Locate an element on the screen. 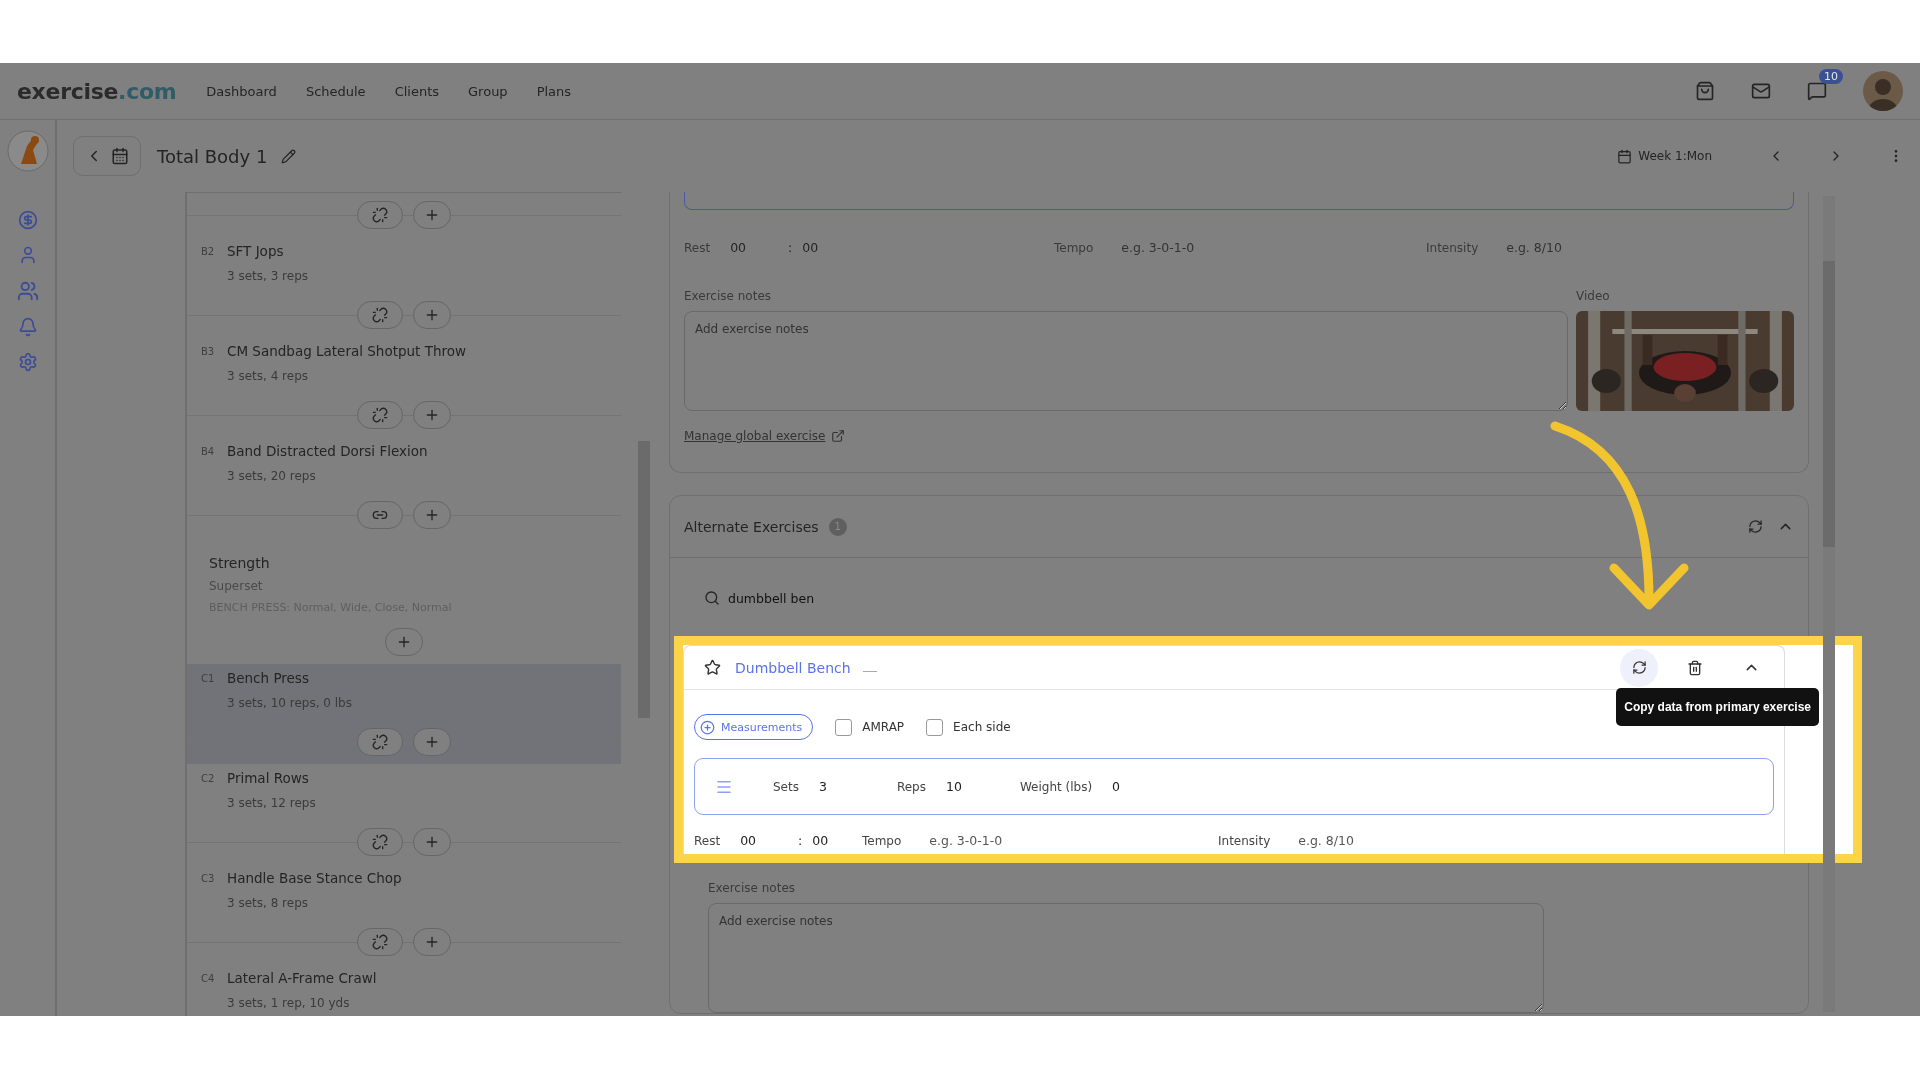  trash-icon is located at coordinates (1695, 667).